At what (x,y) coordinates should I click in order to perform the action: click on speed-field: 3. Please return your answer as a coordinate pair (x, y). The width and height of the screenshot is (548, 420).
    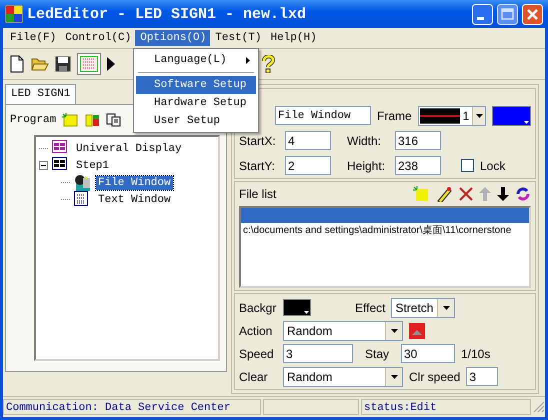
    Looking at the image, I should click on (318, 353).